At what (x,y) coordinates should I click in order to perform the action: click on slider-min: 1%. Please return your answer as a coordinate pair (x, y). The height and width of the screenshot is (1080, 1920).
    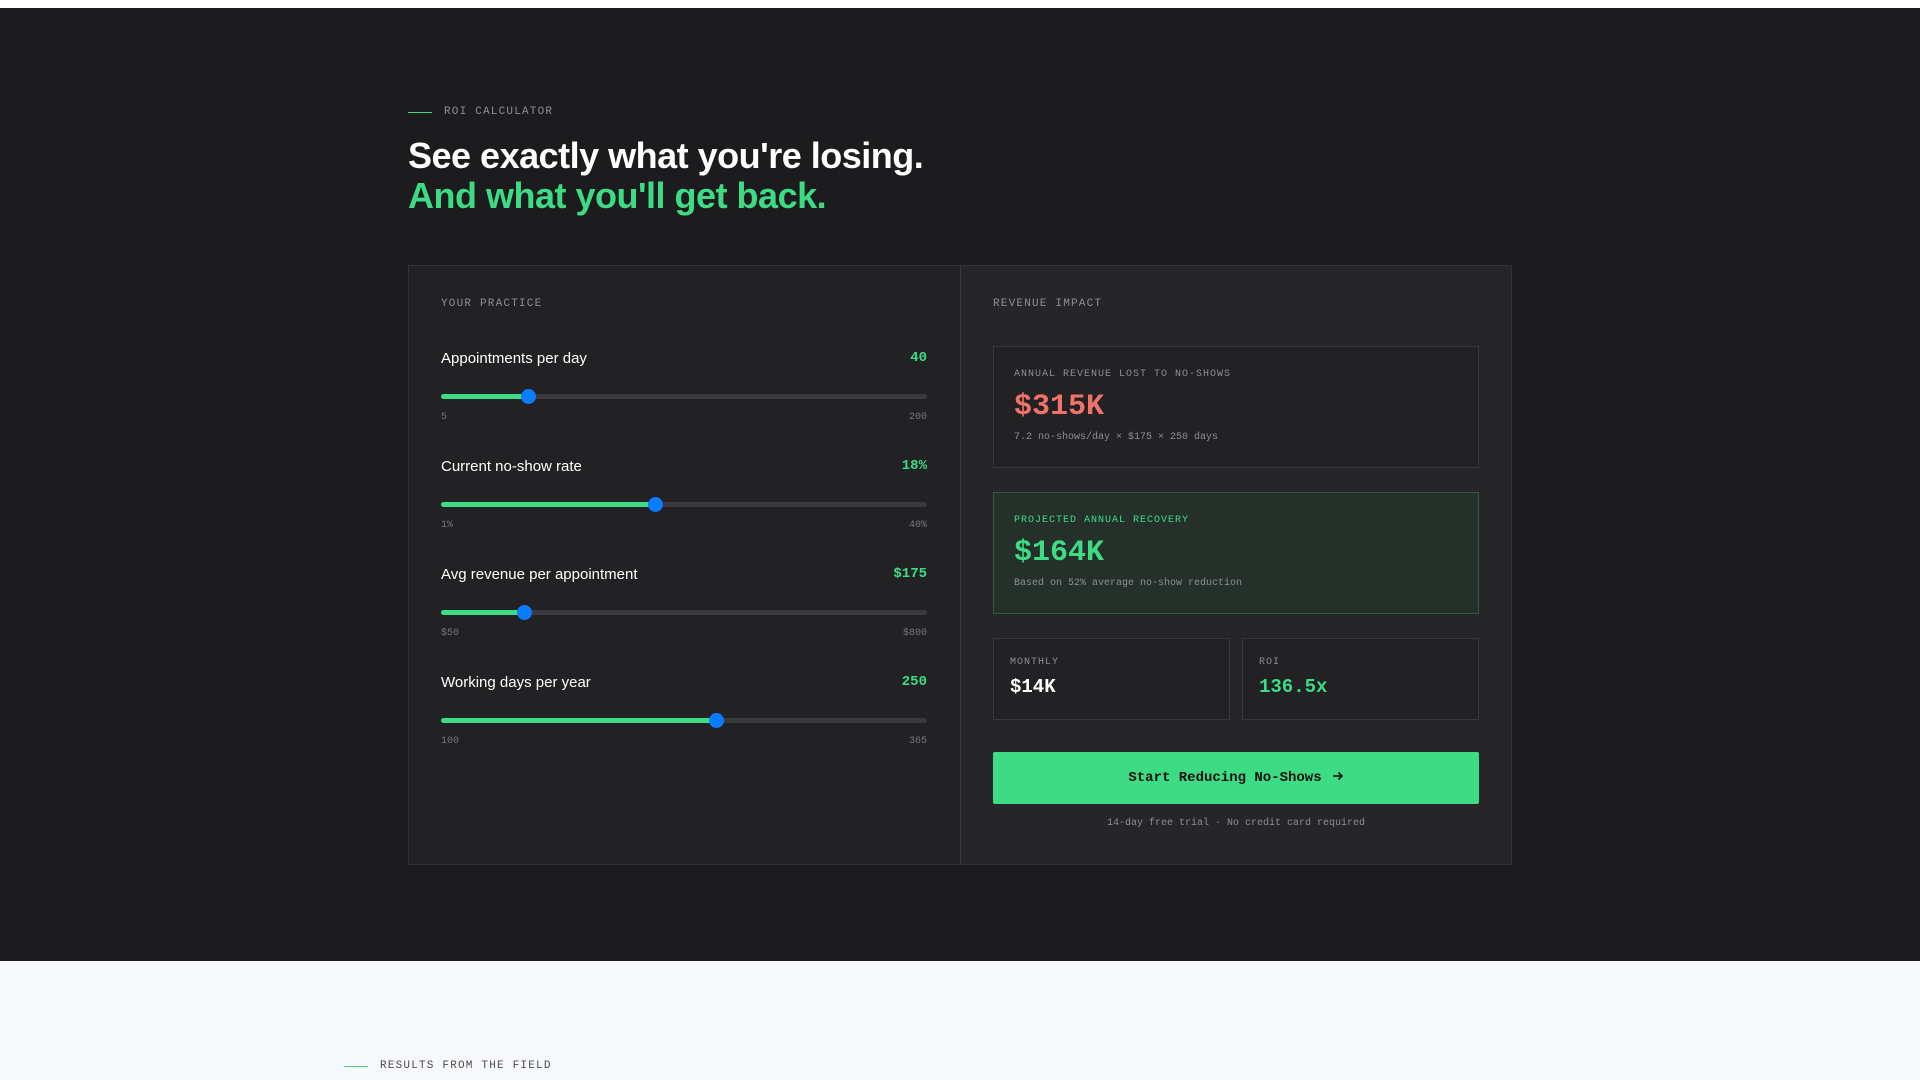
    Looking at the image, I should click on (447, 525).